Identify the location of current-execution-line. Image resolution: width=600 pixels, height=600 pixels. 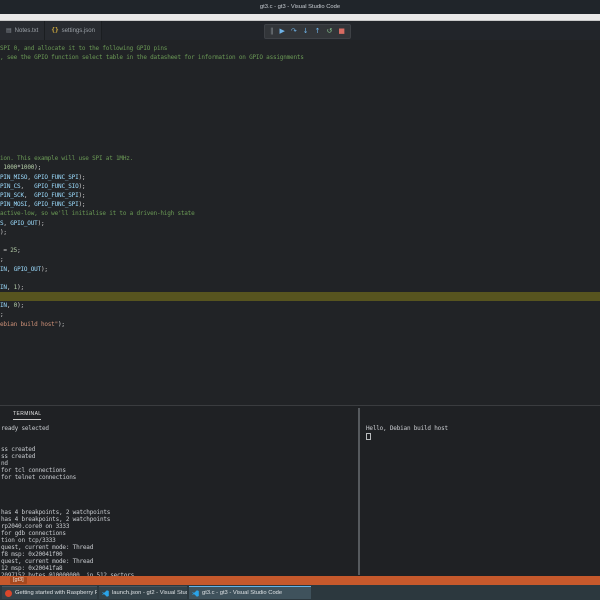
(300, 297).